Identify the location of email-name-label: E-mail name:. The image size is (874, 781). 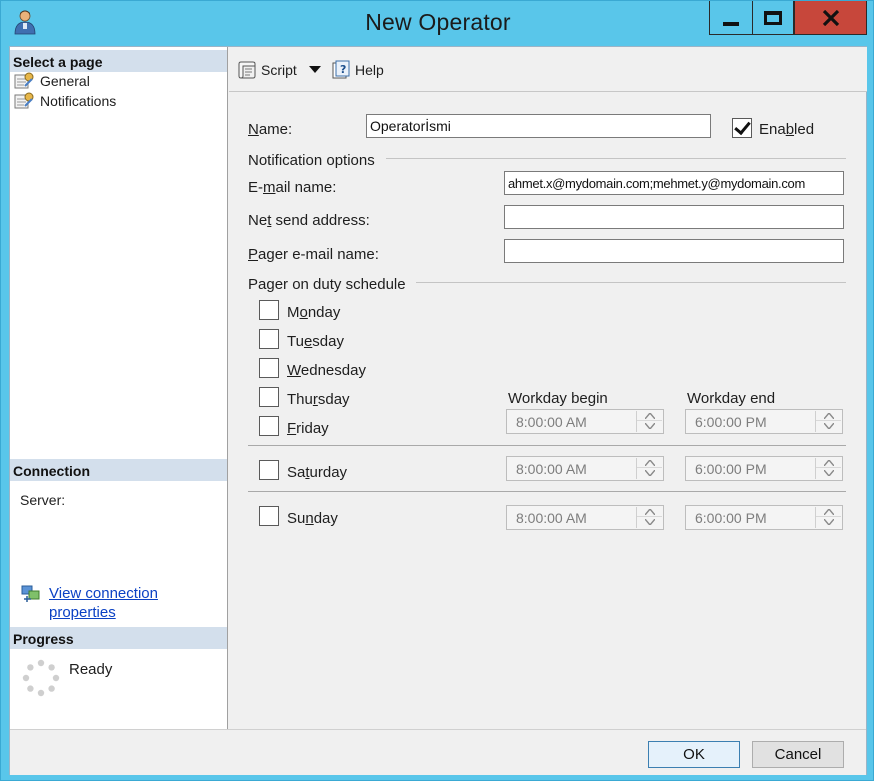
(292, 187).